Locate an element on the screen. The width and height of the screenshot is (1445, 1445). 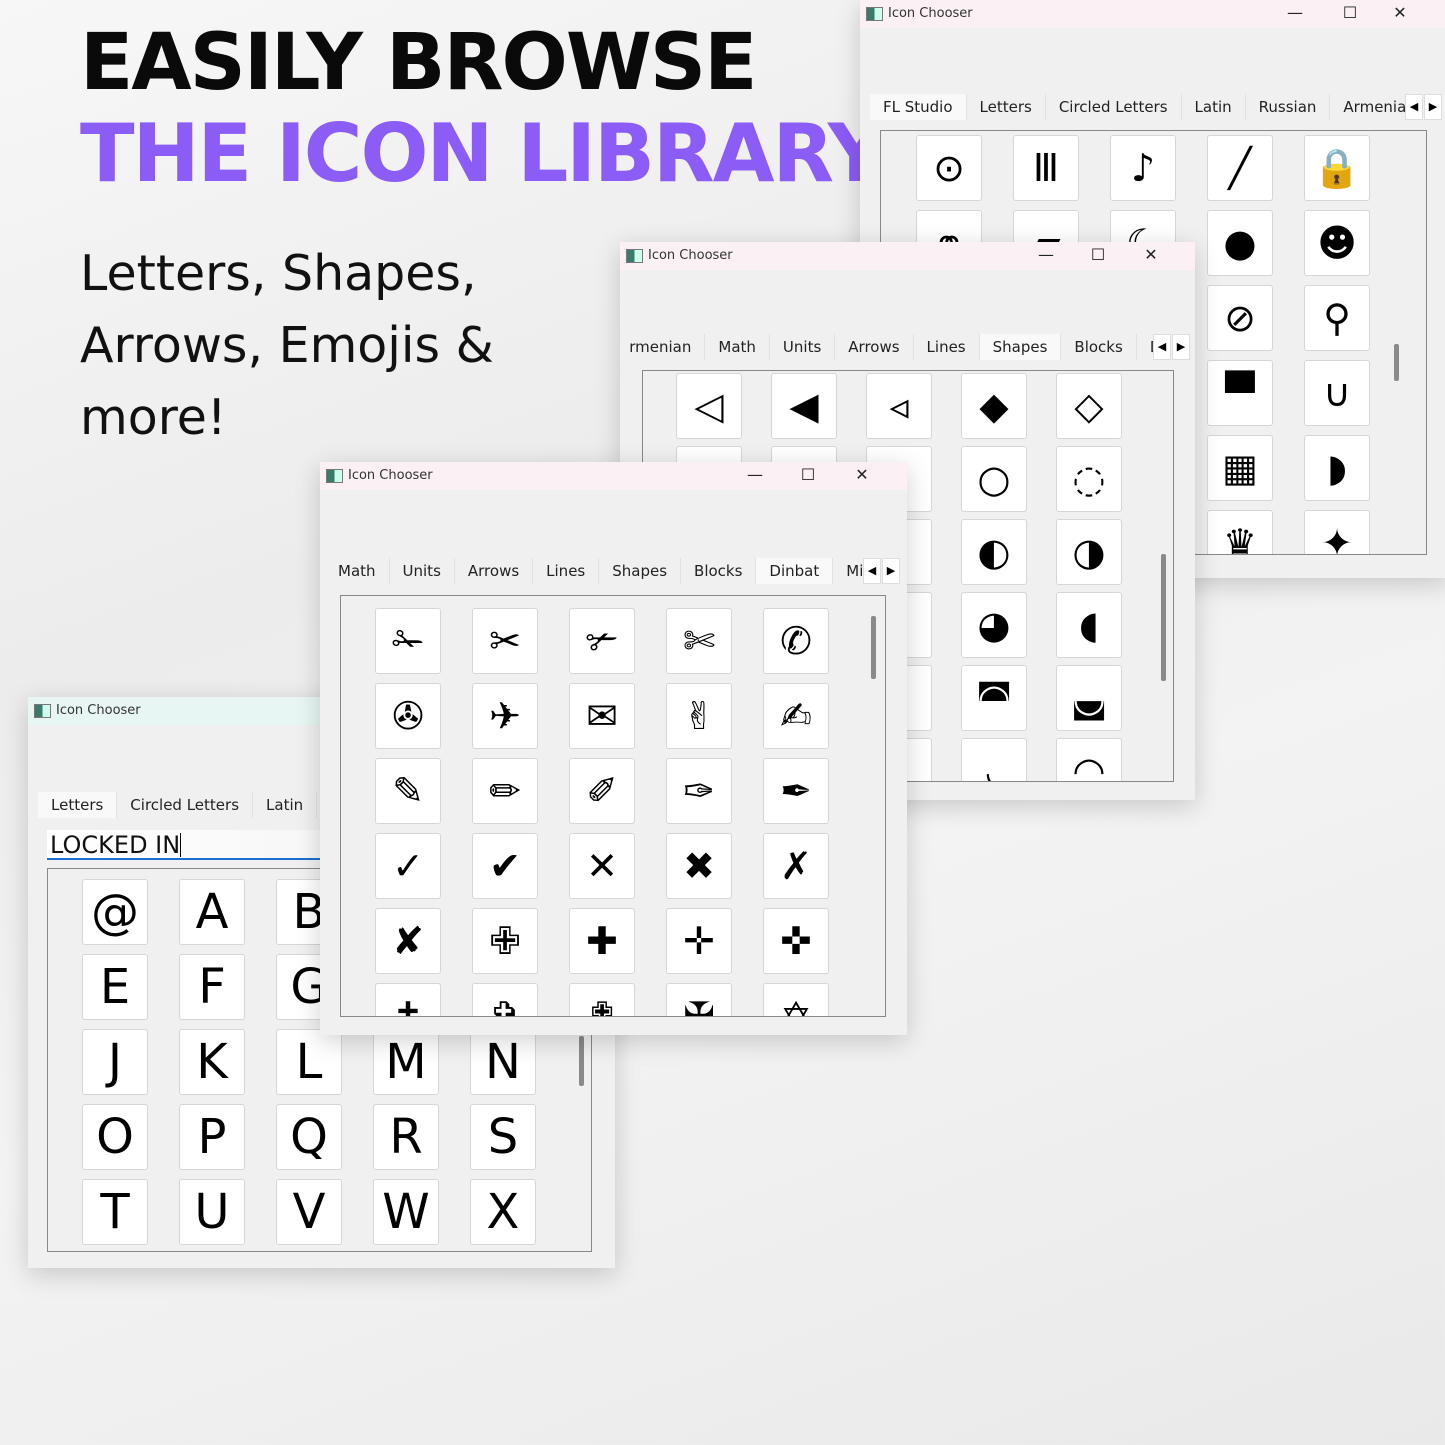
icon-cell: ✖ is located at coordinates (699, 866).